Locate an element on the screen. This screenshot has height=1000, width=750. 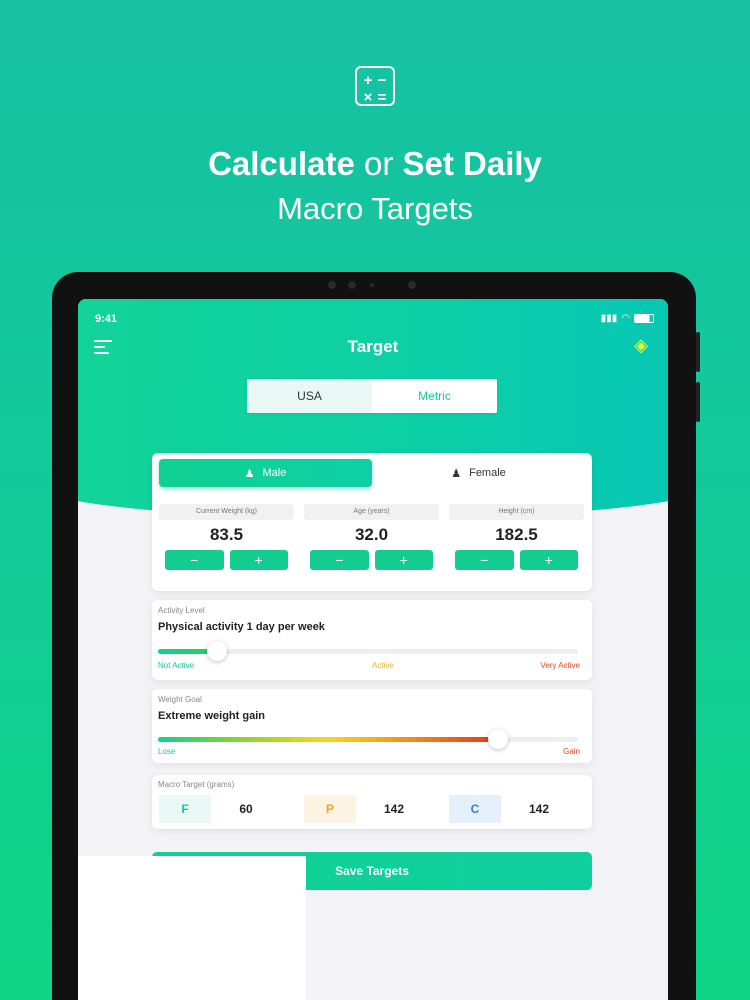
male-icon: ♟ is located at coordinates (249, 473).